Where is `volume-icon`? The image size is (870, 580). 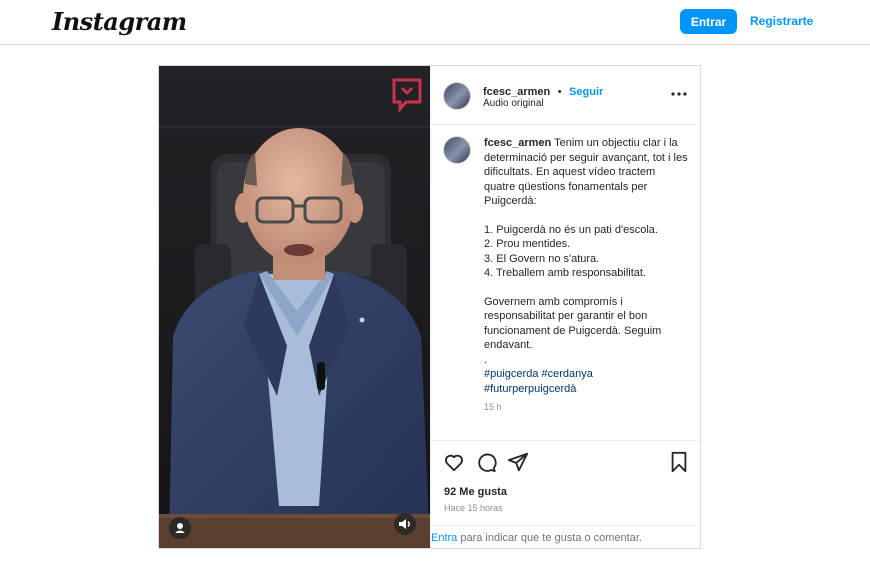 volume-icon is located at coordinates (404, 524).